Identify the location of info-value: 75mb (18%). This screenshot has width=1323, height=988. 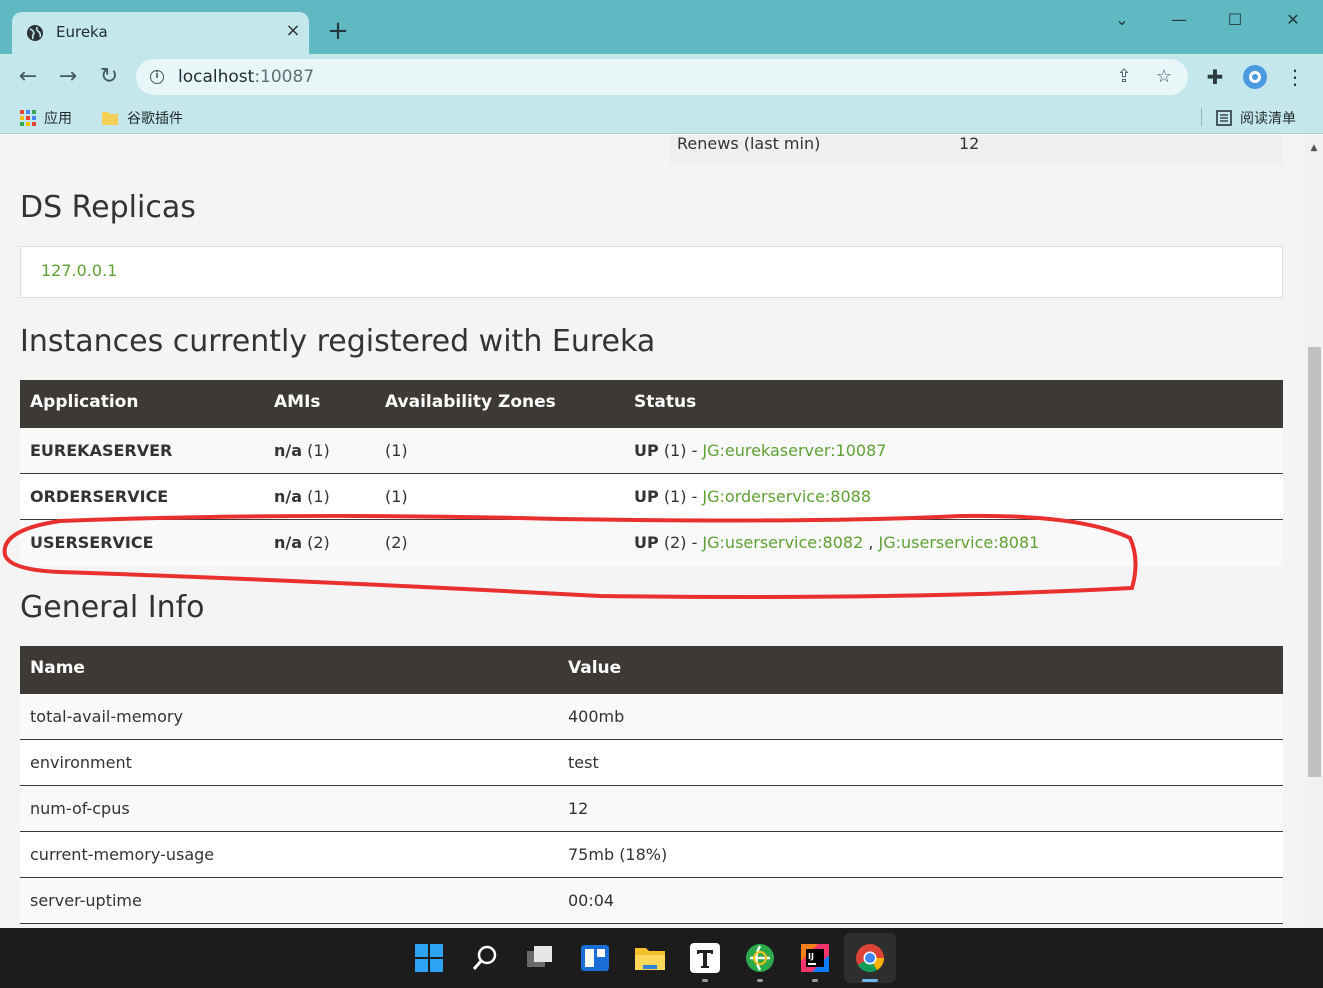
(618, 854).